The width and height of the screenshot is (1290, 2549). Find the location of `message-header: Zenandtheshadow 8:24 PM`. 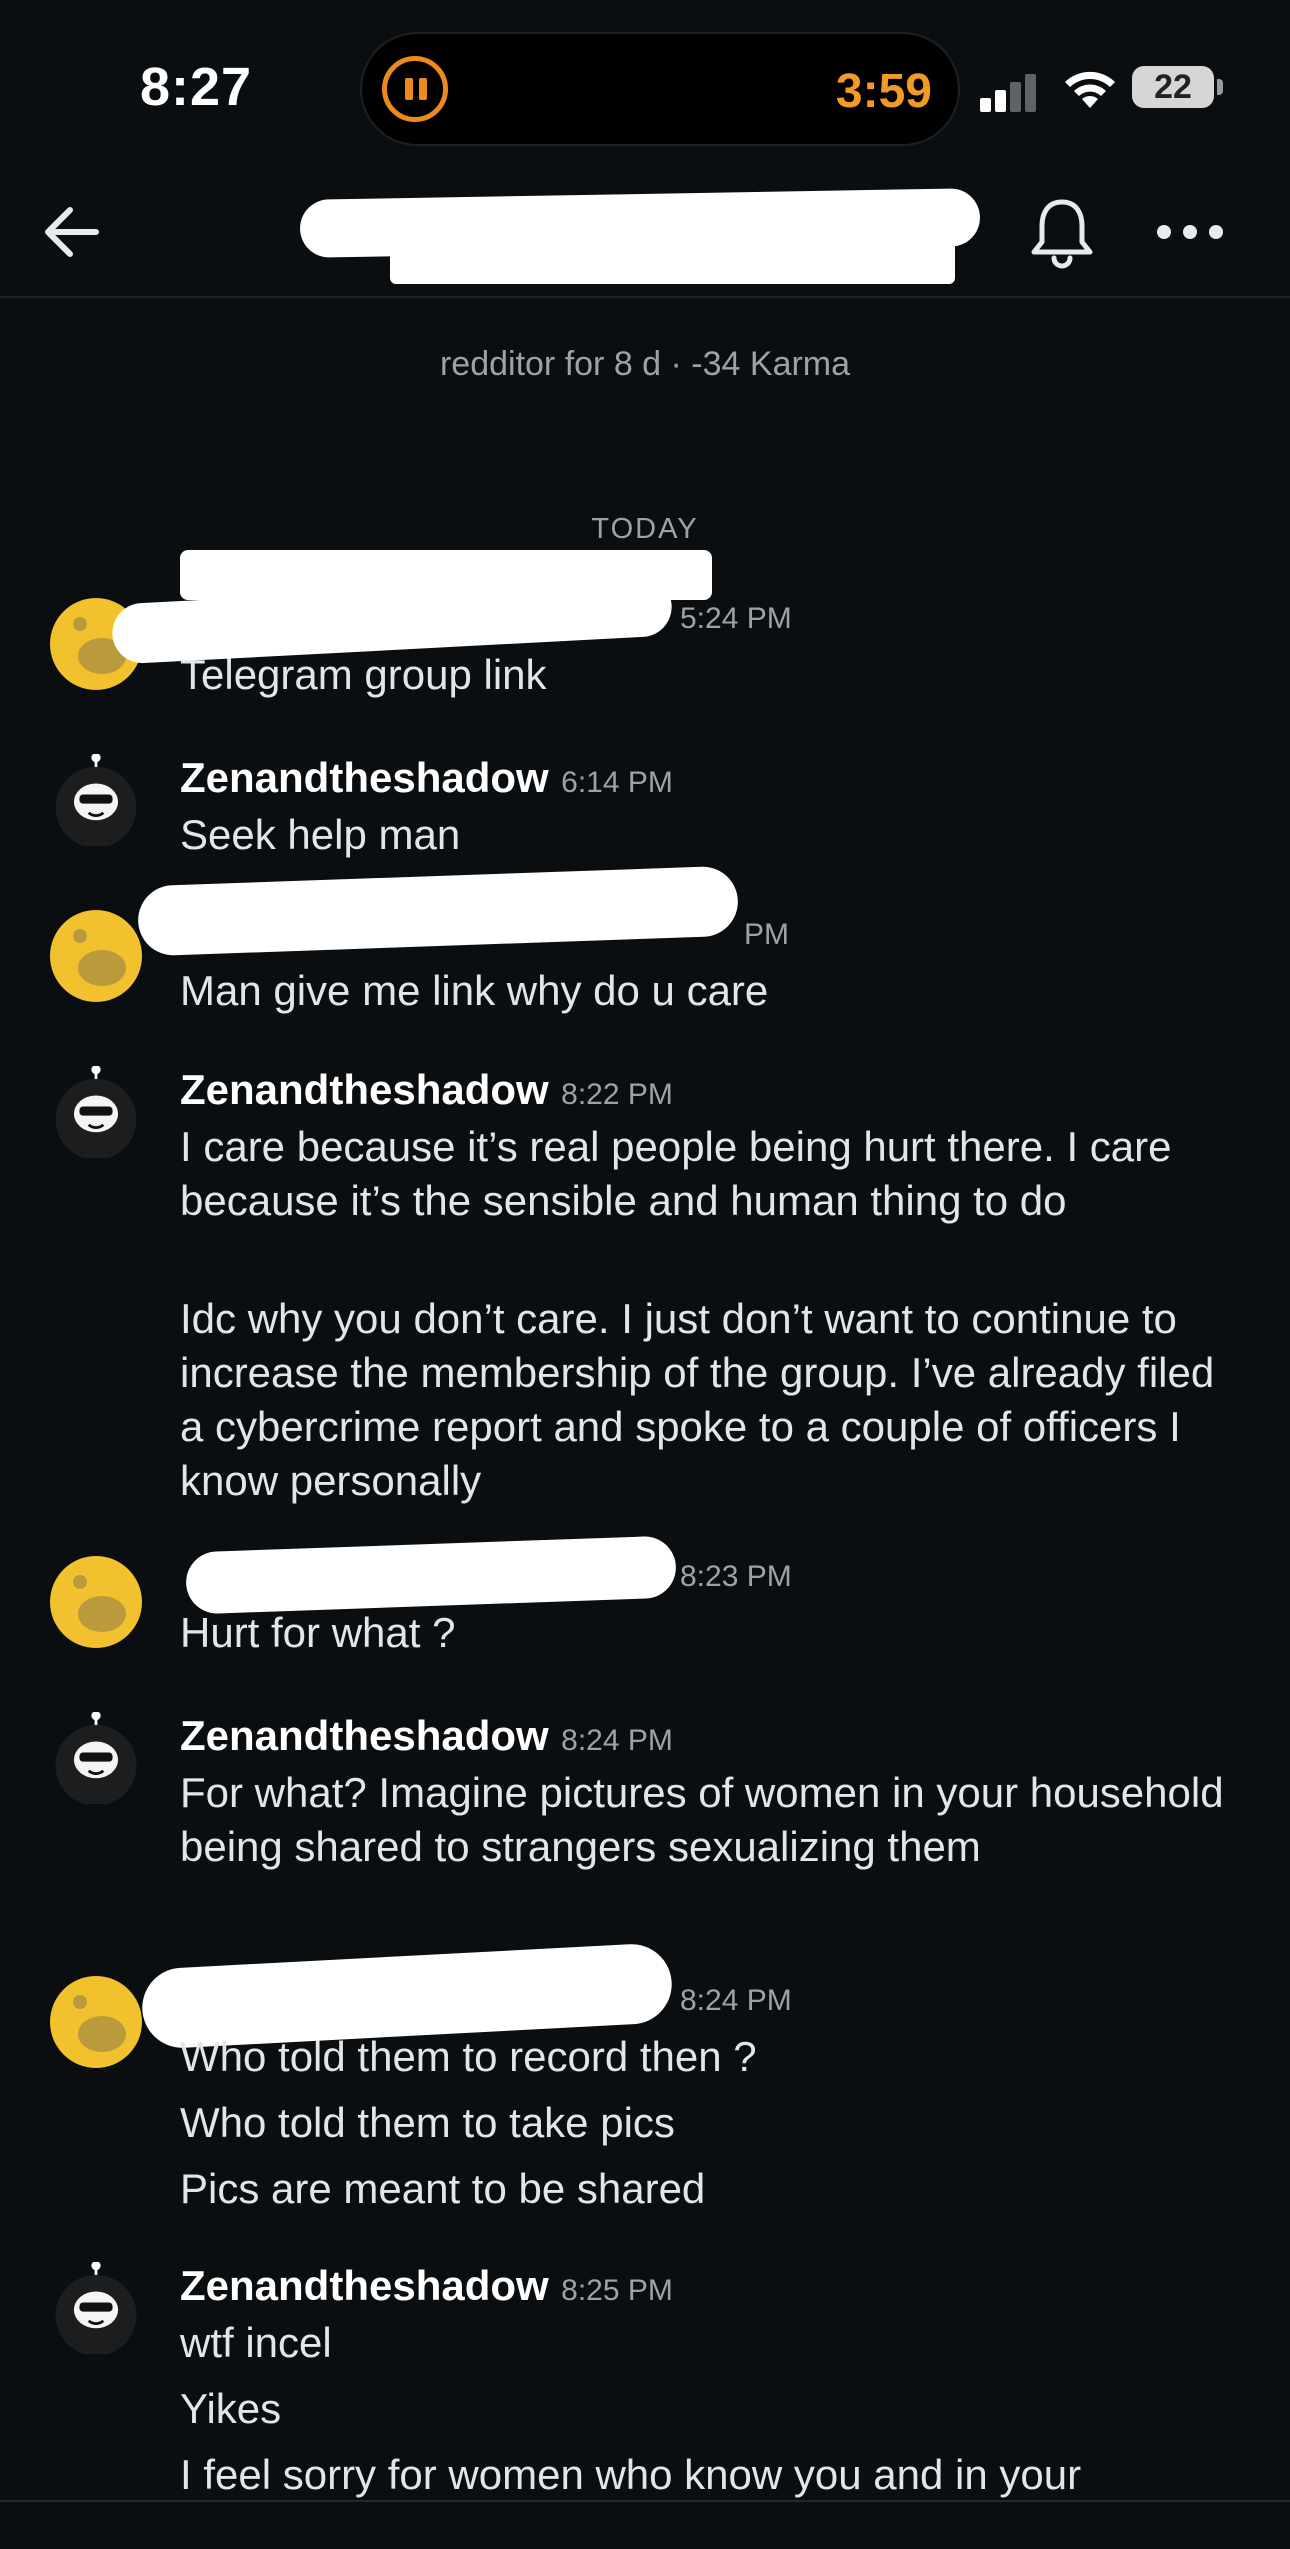

message-header: Zenandtheshadow 8:24 PM is located at coordinates (426, 1736).